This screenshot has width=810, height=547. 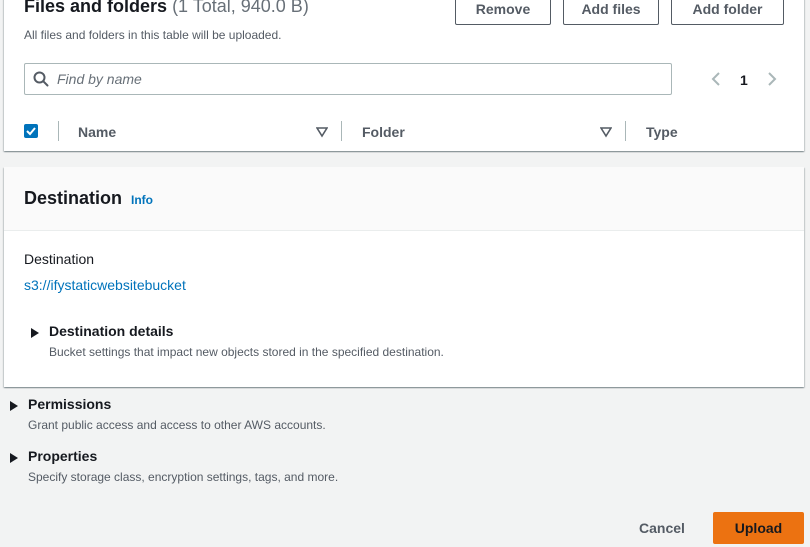 What do you see at coordinates (97, 132) in the screenshot?
I see `column-header-name: Name` at bounding box center [97, 132].